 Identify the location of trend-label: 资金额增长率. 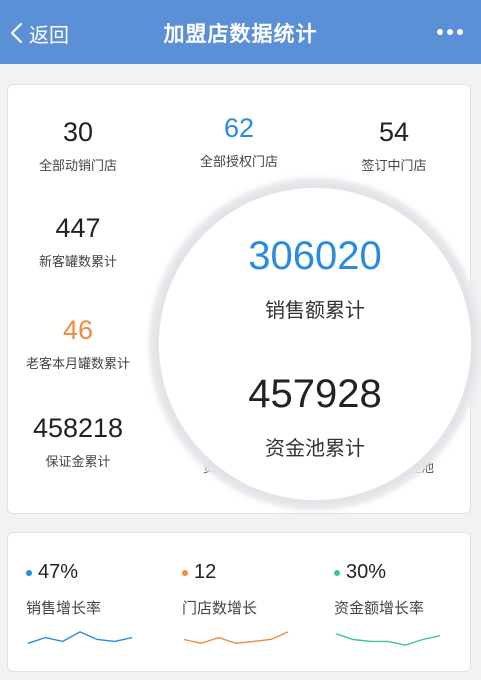
(379, 608).